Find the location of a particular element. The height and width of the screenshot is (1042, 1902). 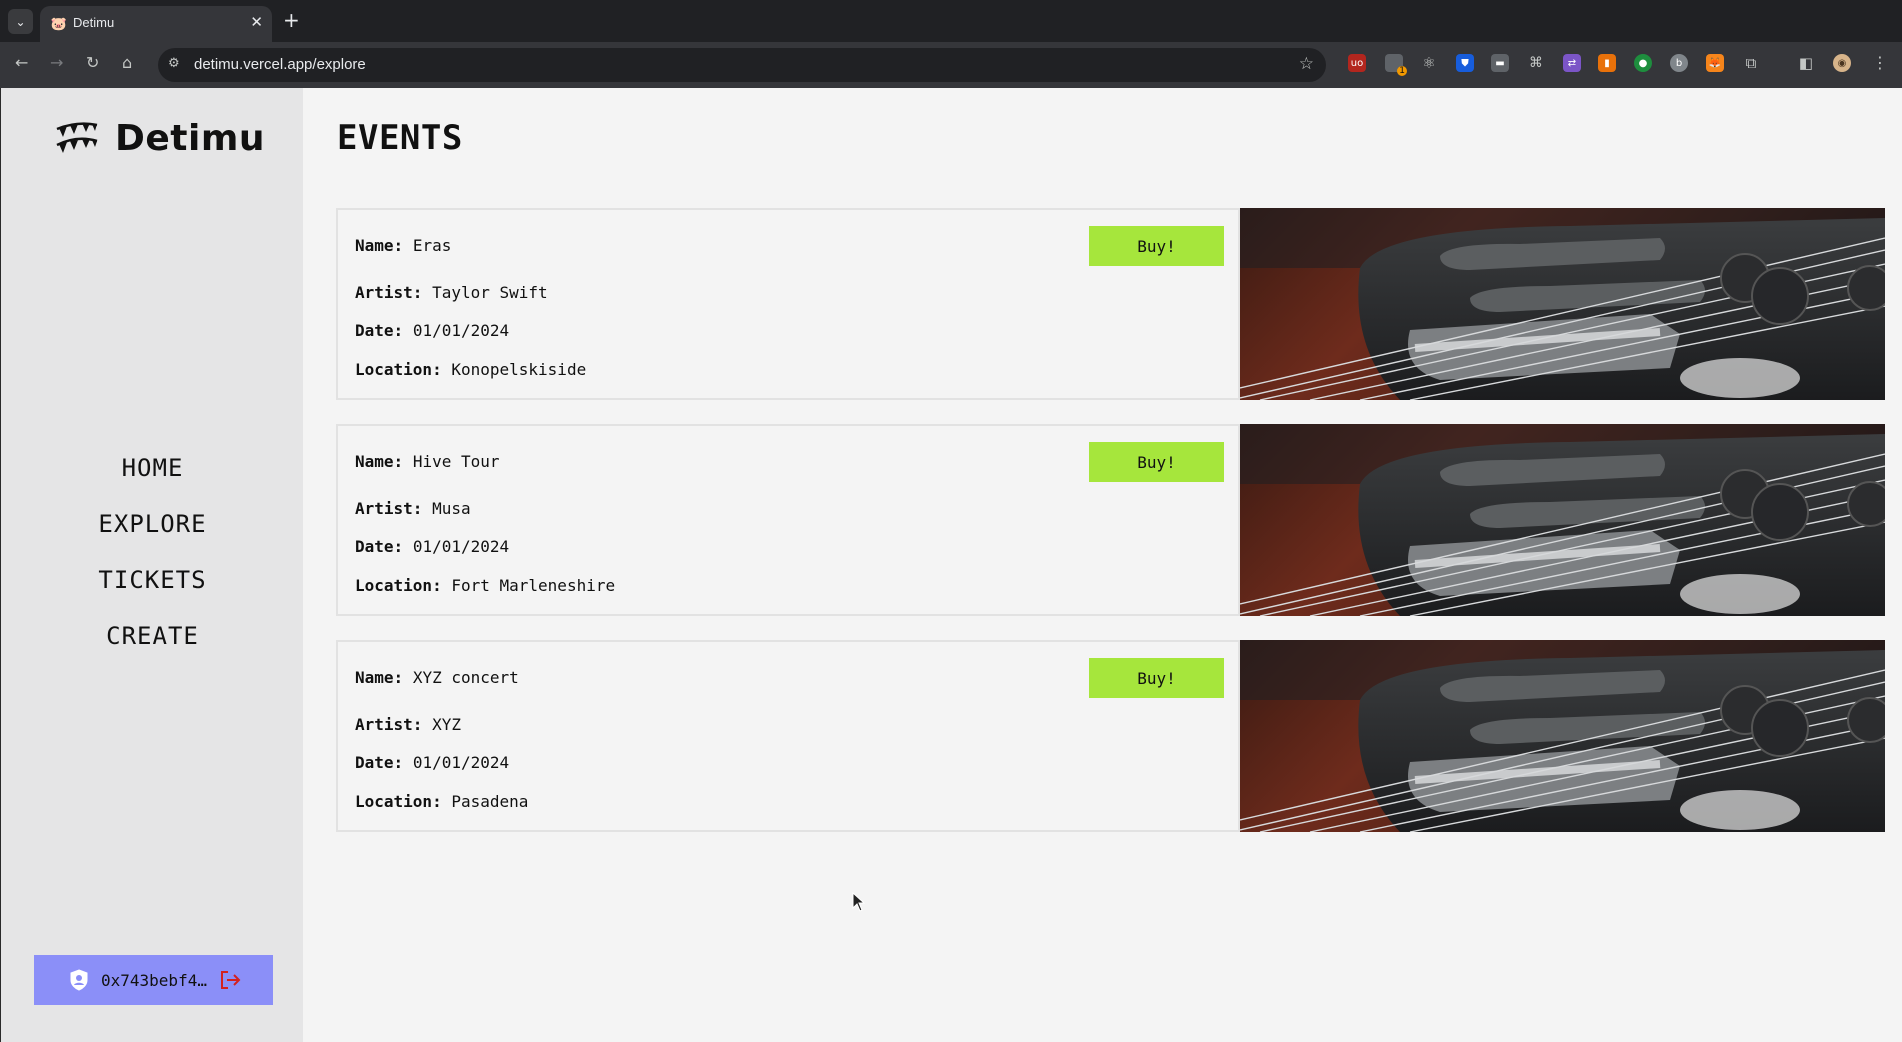

mouse-cursor-icon is located at coordinates (859, 902).